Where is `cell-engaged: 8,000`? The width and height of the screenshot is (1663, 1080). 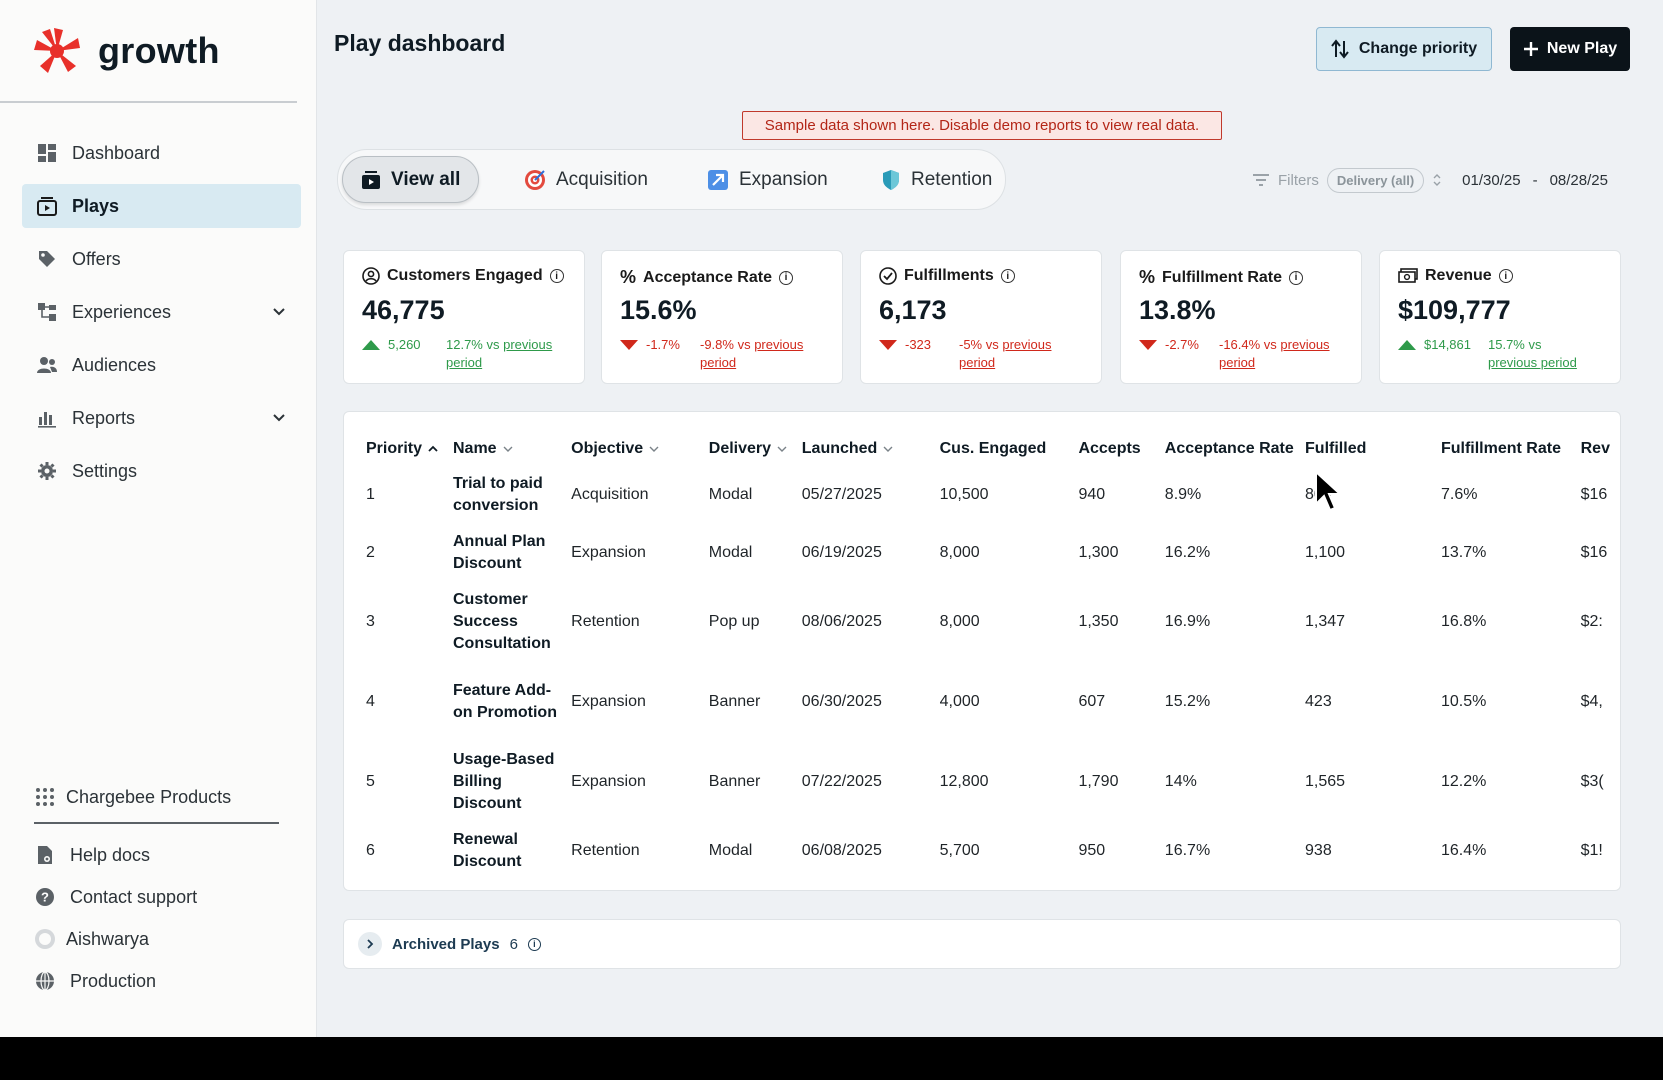 cell-engaged: 8,000 is located at coordinates (959, 552).